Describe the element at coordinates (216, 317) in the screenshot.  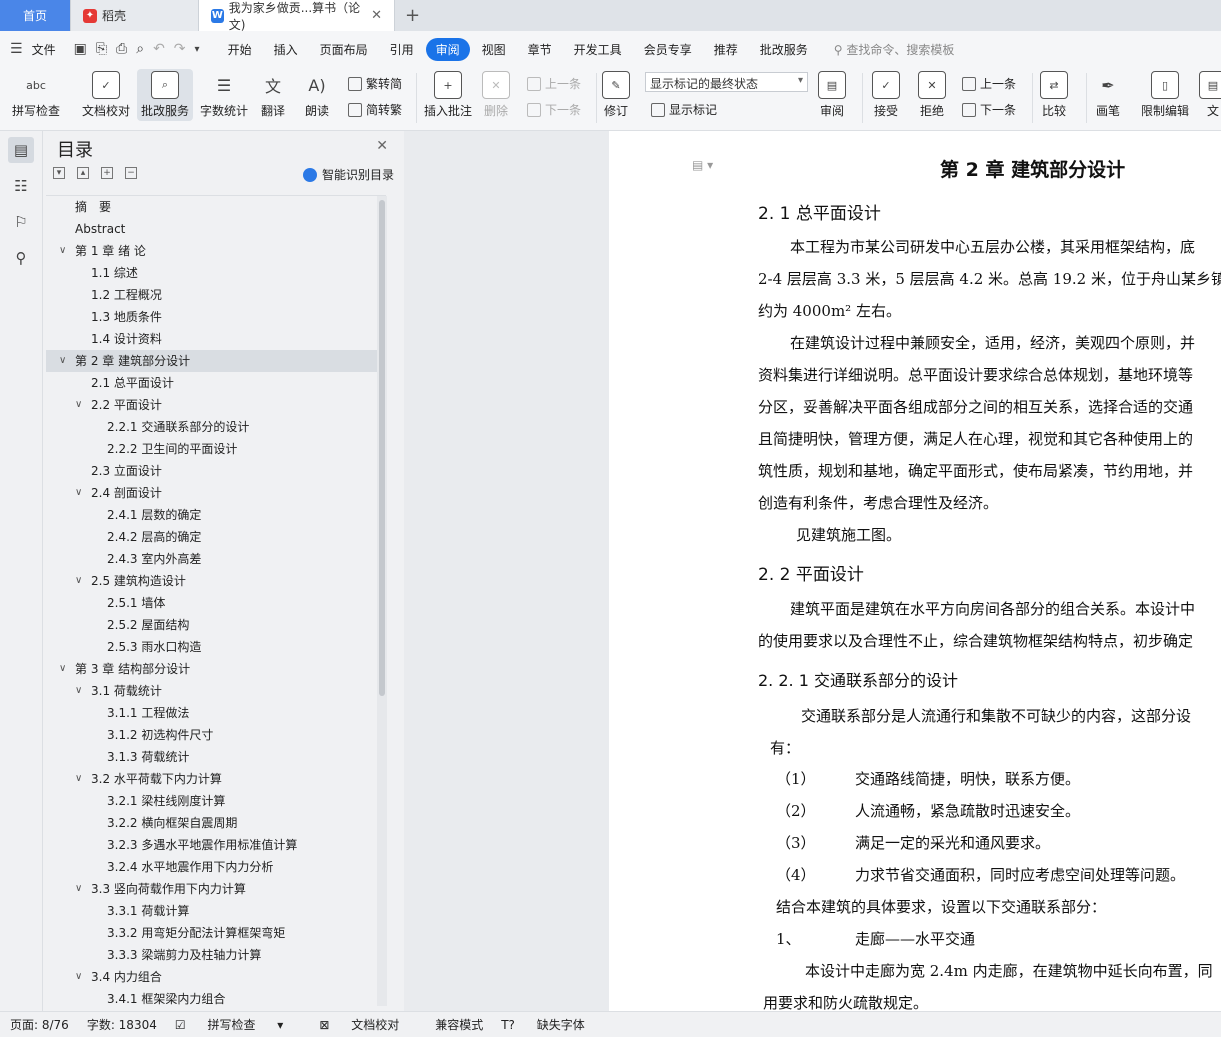
I see `toc-item: 1.3 地质条件` at that location.